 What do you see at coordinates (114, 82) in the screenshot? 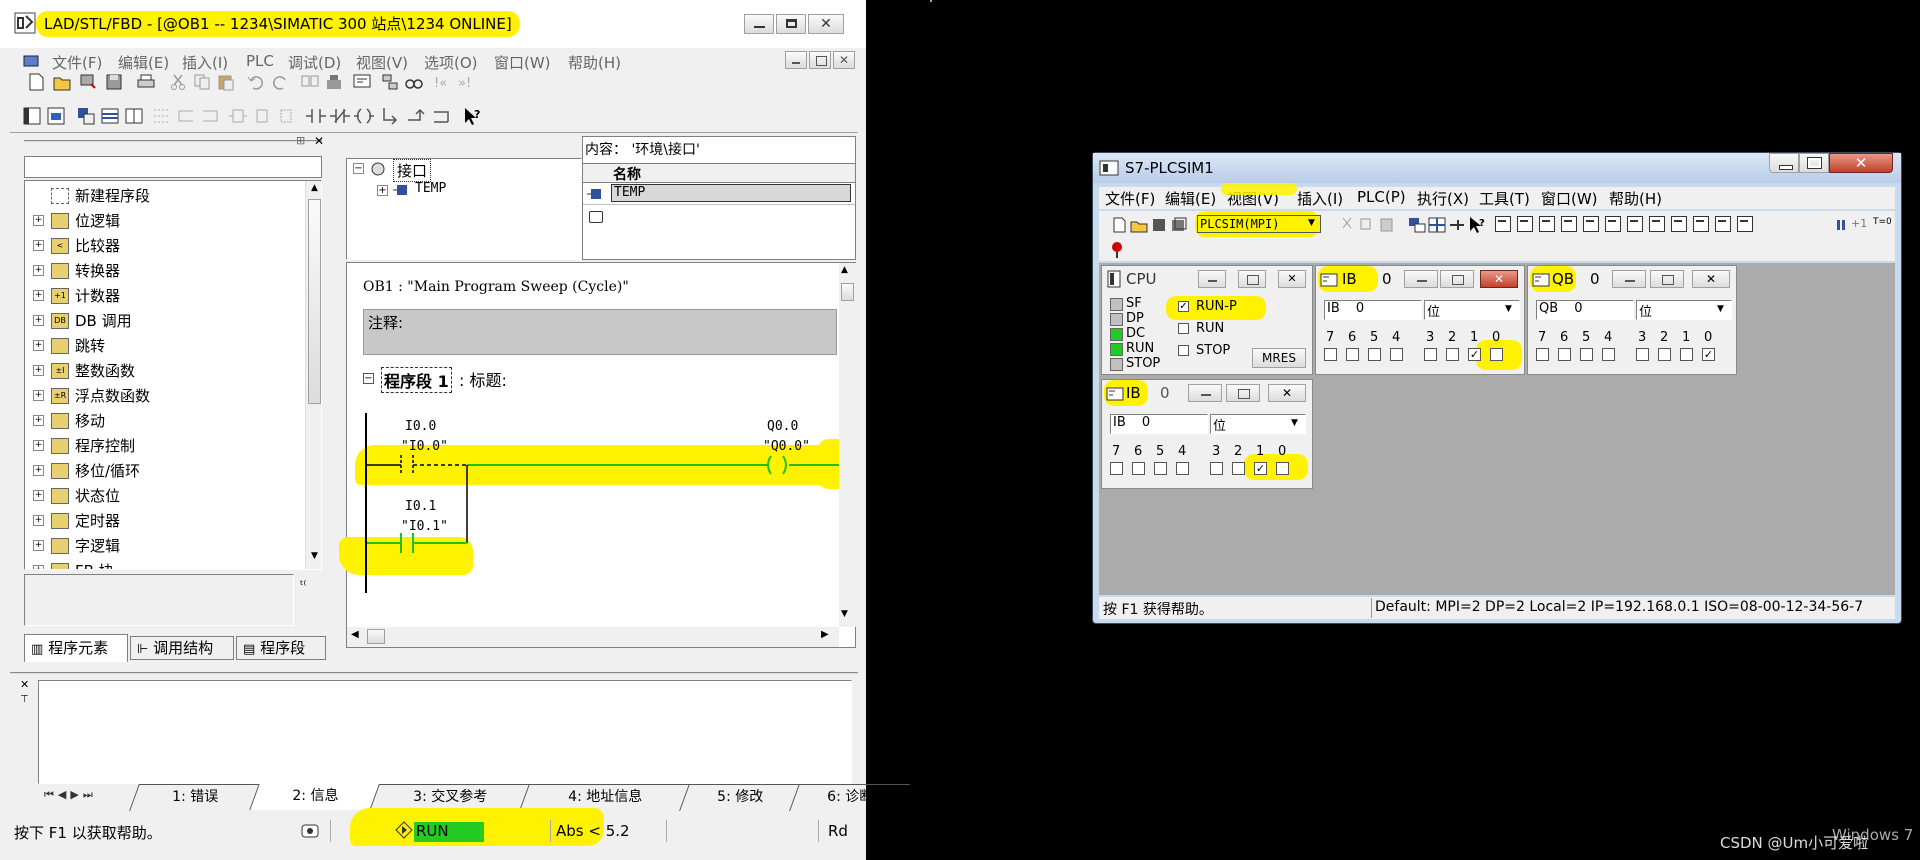
I see `save-icon` at bounding box center [114, 82].